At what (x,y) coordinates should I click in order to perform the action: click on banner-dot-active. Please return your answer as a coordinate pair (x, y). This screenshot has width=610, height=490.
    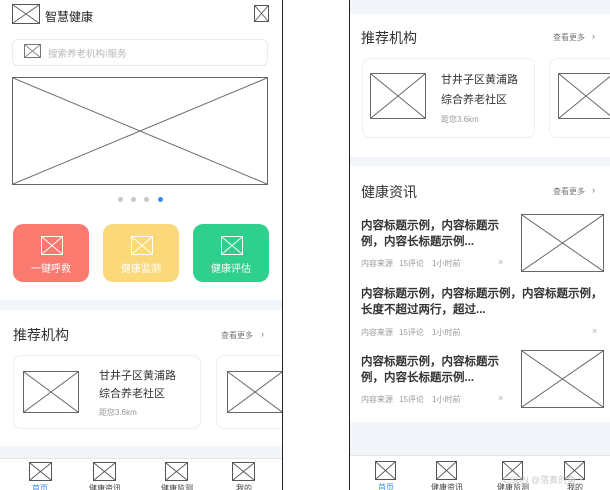
    Looking at the image, I should click on (160, 199).